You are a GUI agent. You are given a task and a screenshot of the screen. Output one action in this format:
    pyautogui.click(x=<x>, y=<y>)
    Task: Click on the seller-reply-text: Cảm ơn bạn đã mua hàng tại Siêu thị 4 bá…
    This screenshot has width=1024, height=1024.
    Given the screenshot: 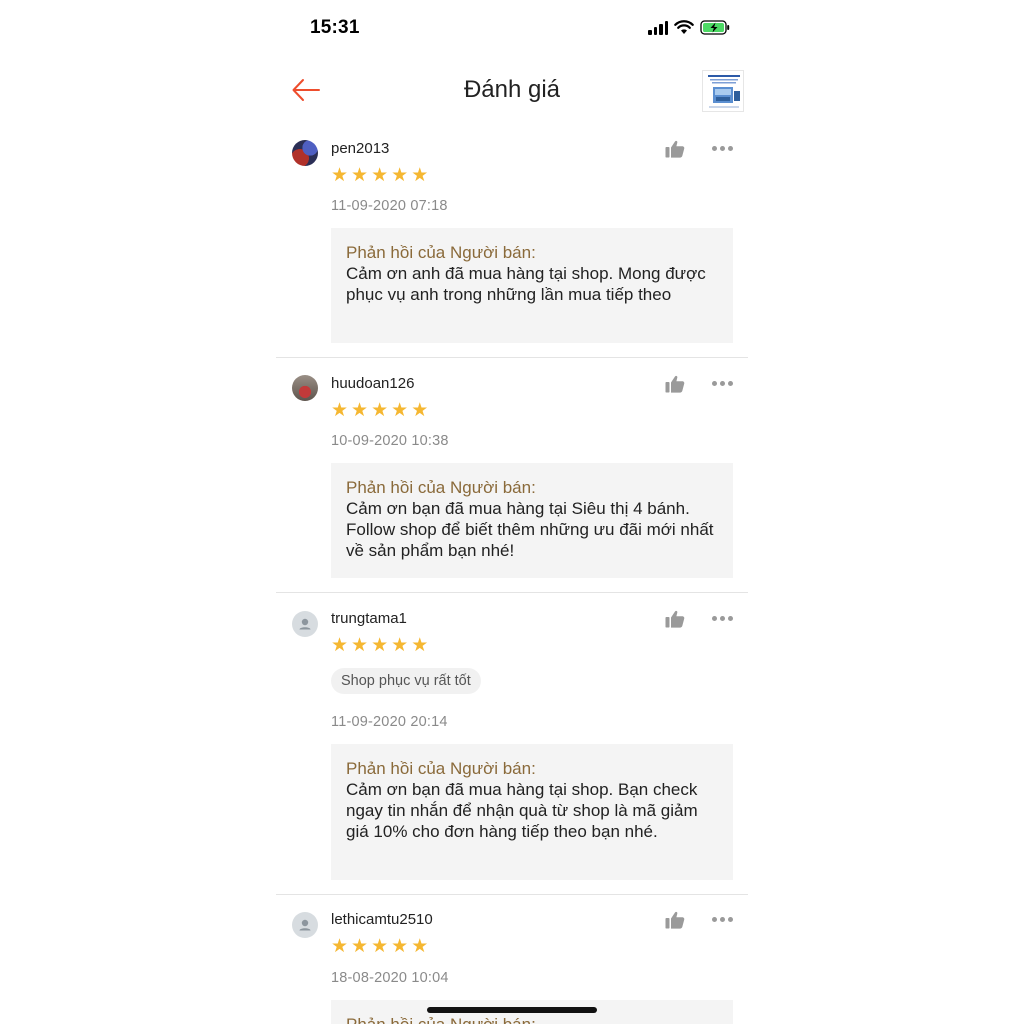 What is the action you would take?
    pyautogui.click(x=530, y=529)
    